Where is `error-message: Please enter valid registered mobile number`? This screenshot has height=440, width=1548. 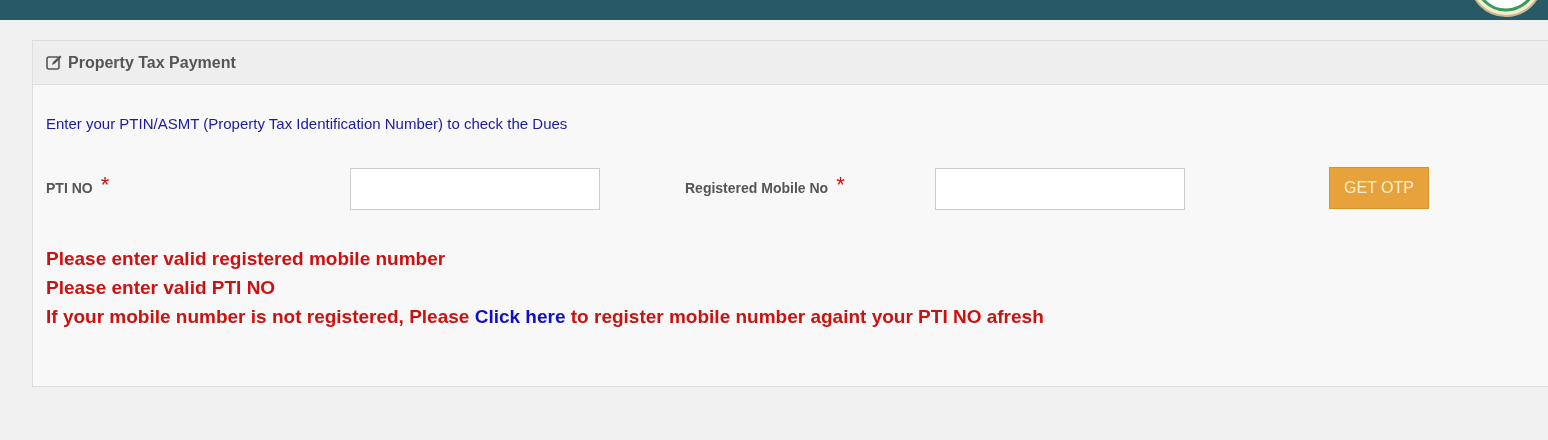 error-message: Please enter valid registered mobile number is located at coordinates (246, 258).